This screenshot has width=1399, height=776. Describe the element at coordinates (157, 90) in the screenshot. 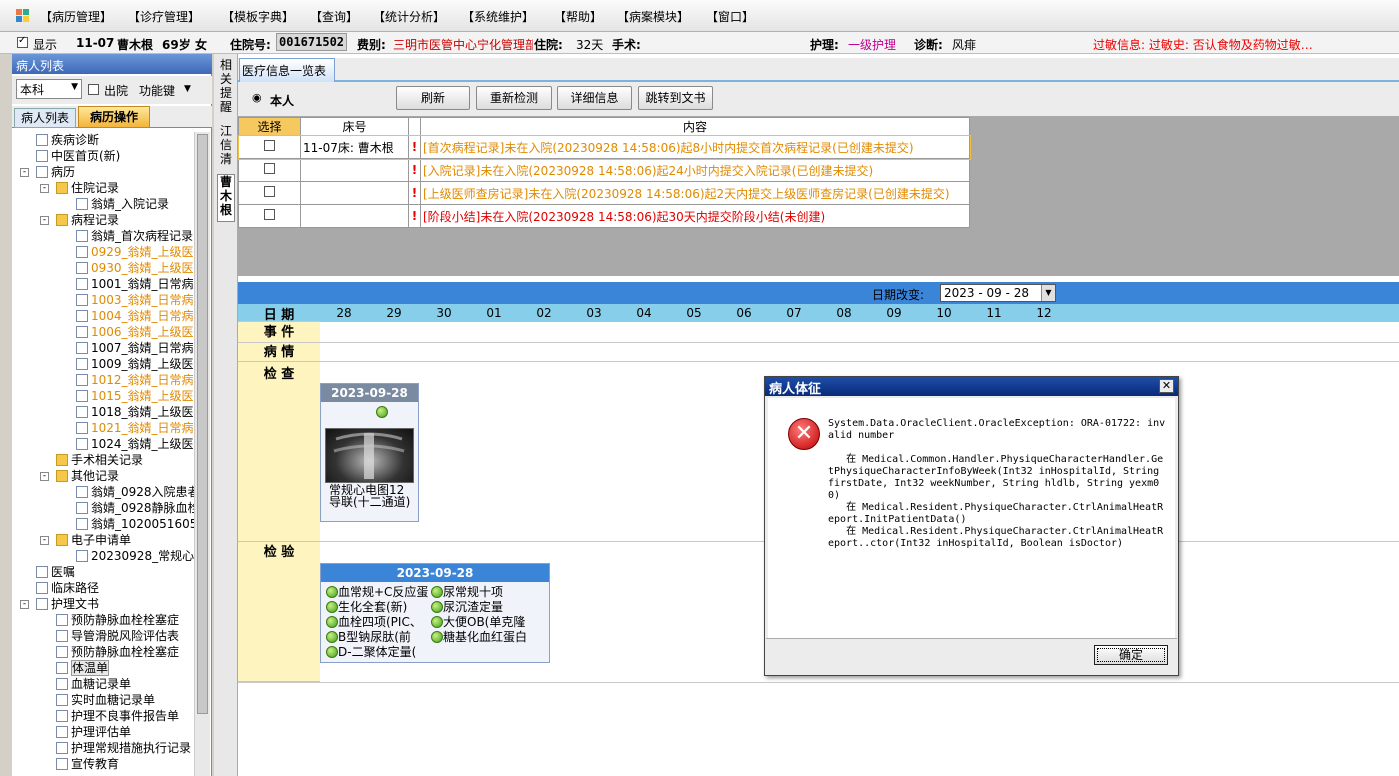

I see `function-key-button: 功能键` at that location.